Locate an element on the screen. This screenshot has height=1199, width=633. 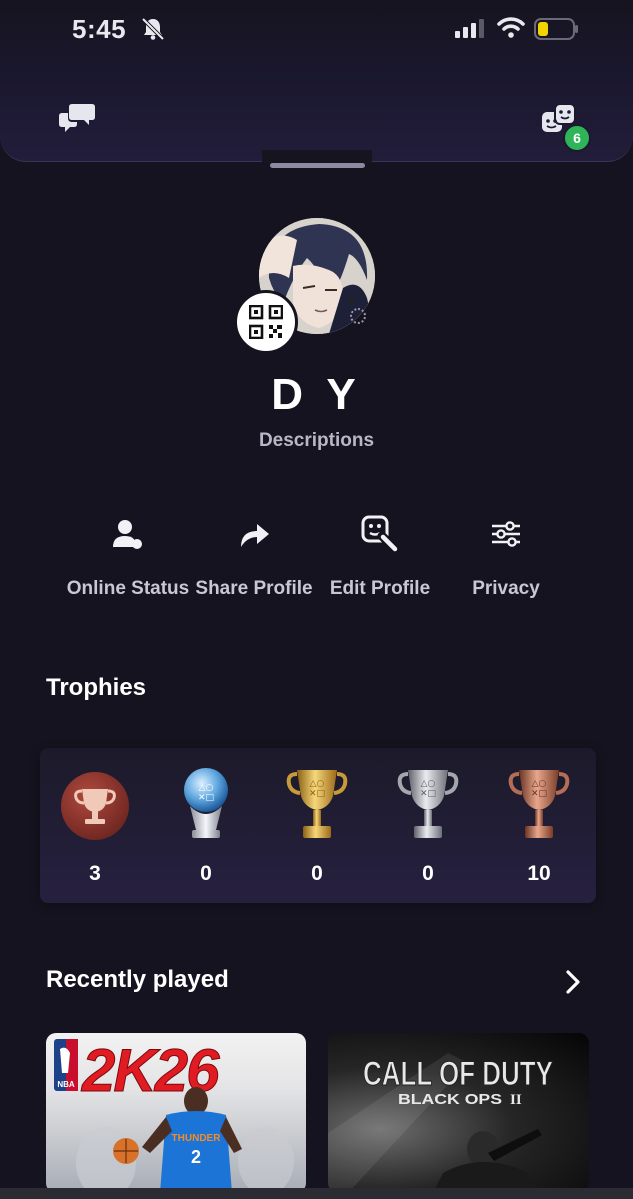
wifi-icon is located at coordinates (511, 27).